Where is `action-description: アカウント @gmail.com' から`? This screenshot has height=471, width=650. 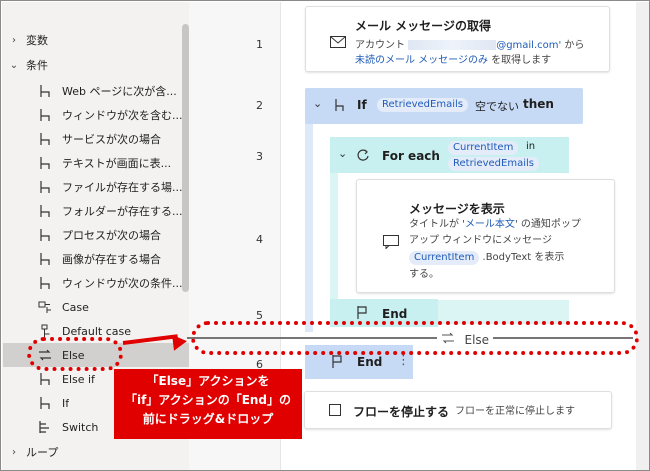
action-description: アカウント @gmail.com' から is located at coordinates (469, 45).